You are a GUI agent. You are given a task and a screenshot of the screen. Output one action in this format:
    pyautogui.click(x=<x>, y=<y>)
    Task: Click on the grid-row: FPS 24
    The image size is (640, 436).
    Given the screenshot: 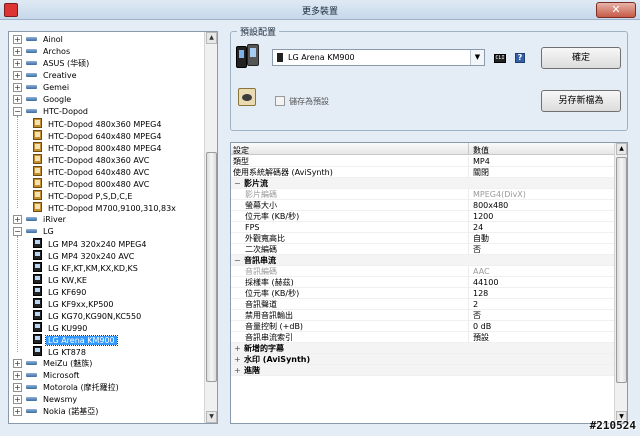 What is the action you would take?
    pyautogui.click(x=423, y=227)
    